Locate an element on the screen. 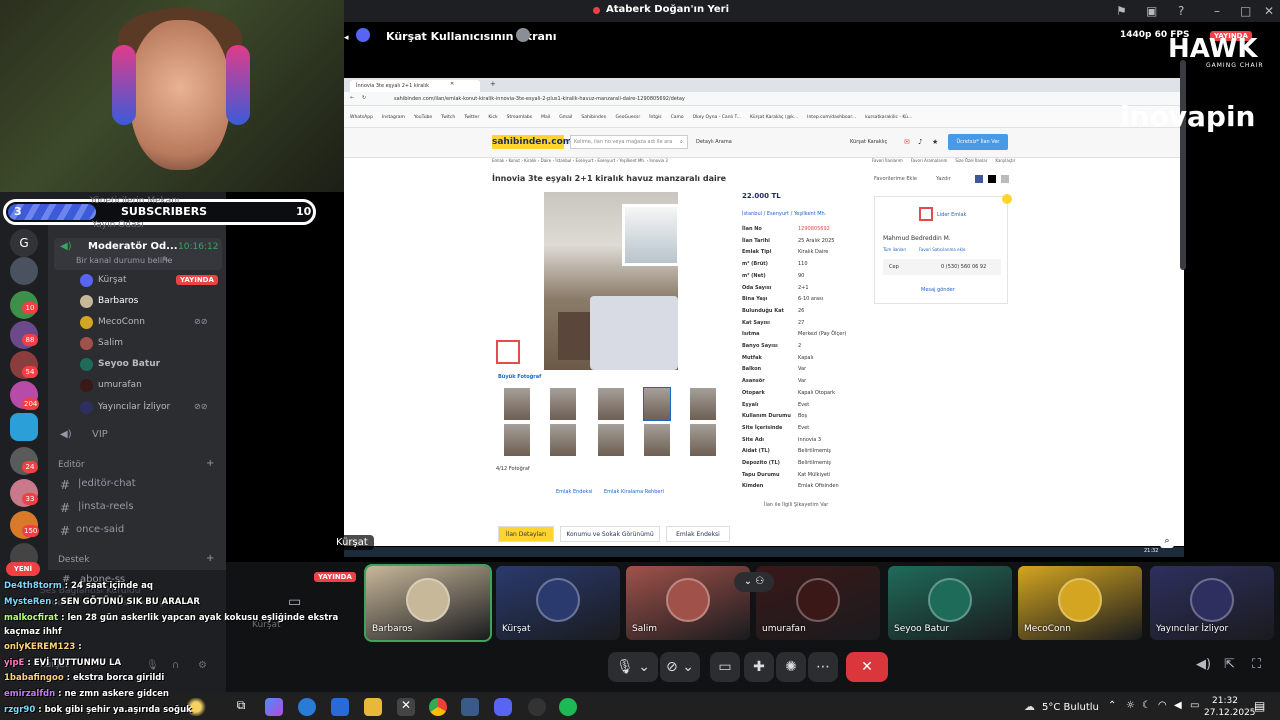  discord-icon is located at coordinates (503, 707).